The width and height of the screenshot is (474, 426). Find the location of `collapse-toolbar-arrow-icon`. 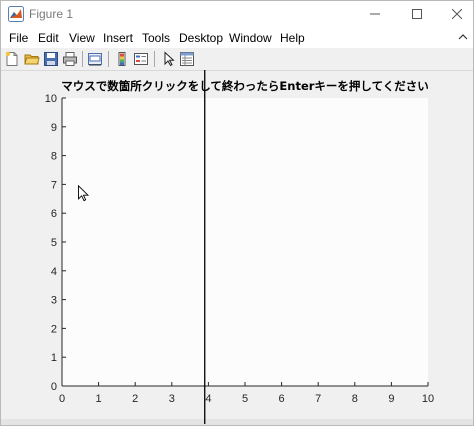

collapse-toolbar-arrow-icon is located at coordinates (463, 37).